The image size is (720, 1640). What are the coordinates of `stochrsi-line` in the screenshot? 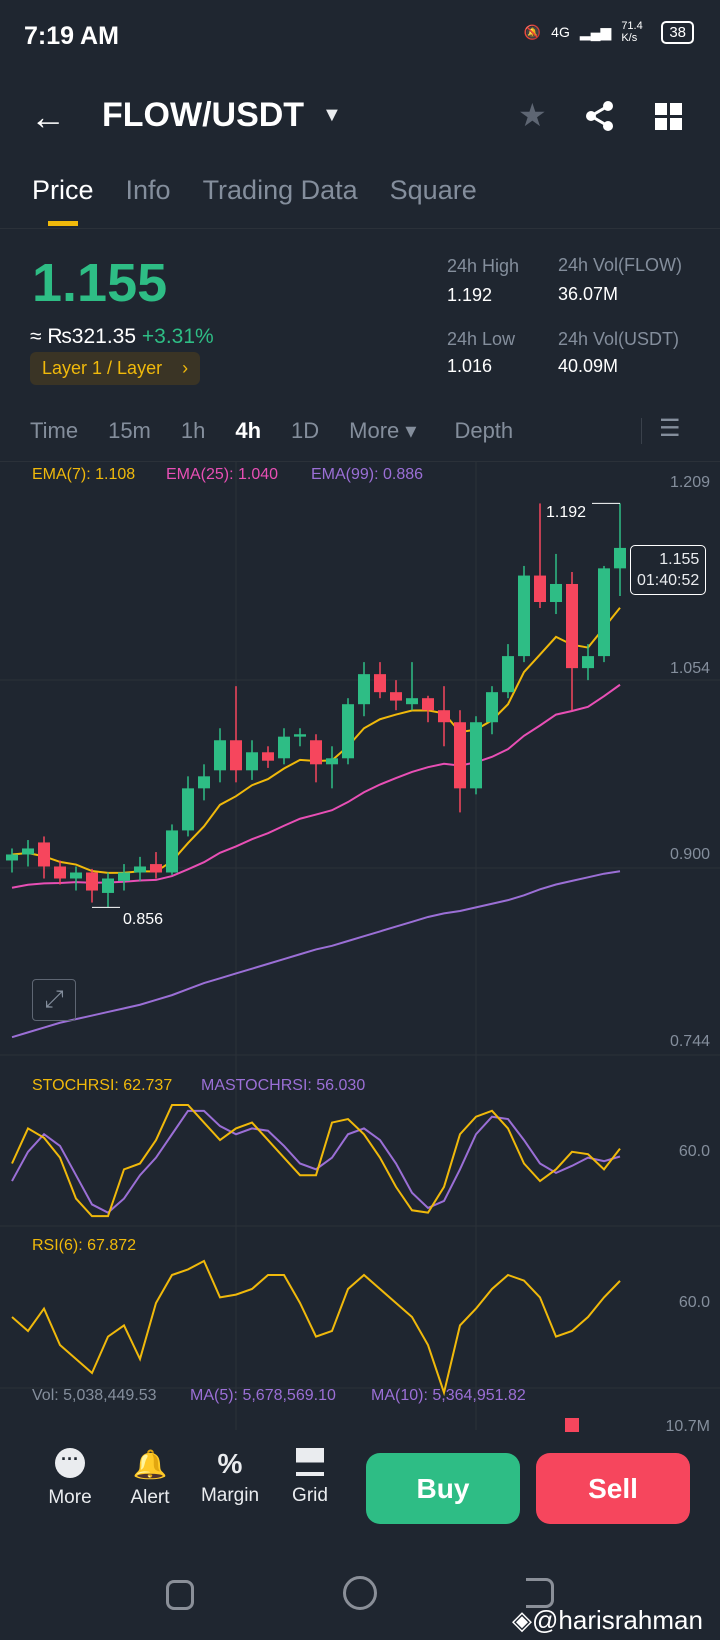 It's located at (316, 1161).